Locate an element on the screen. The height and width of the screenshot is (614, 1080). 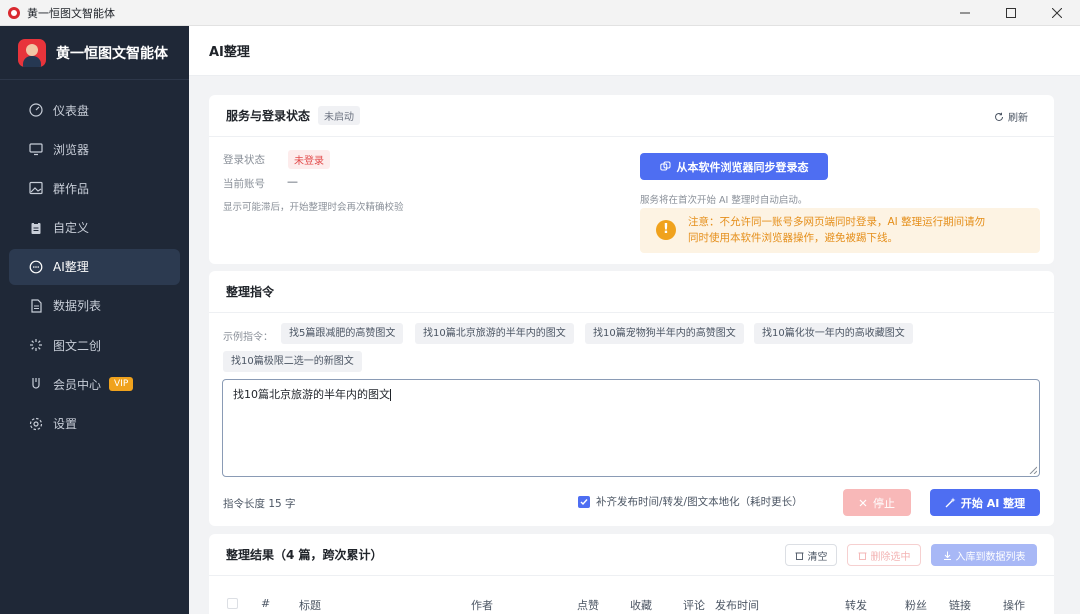
column-header: 评论 is located at coordinates (694, 605).